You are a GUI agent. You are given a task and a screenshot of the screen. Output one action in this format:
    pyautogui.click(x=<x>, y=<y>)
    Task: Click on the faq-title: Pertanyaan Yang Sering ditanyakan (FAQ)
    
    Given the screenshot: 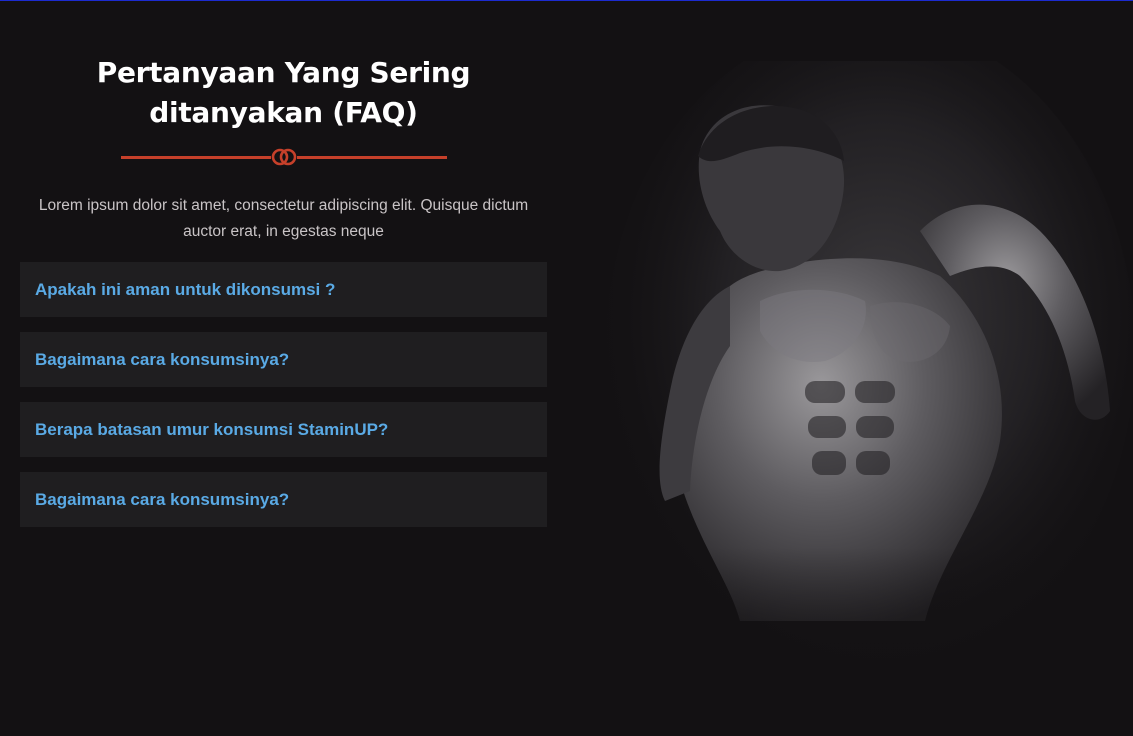 What is the action you would take?
    pyautogui.click(x=283, y=93)
    